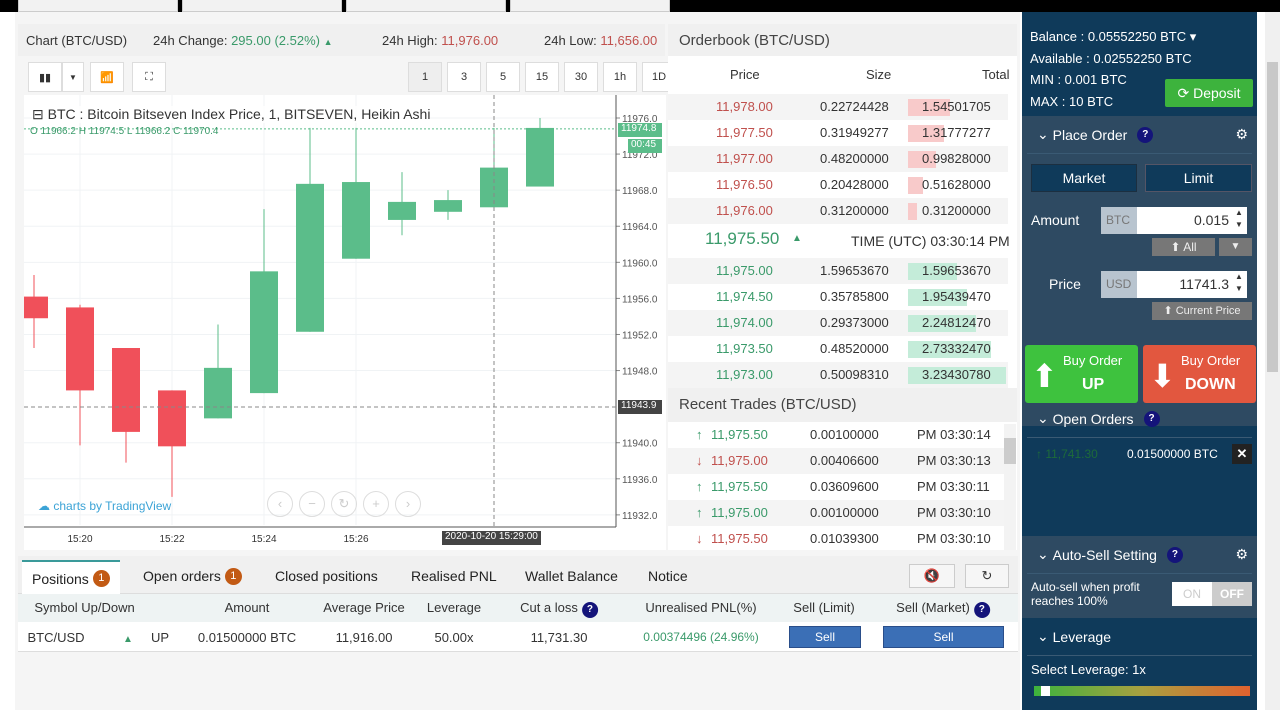 This screenshot has height=720, width=1280. Describe the element at coordinates (40, 114) in the screenshot. I see `collapse-icon: ⊟` at that location.